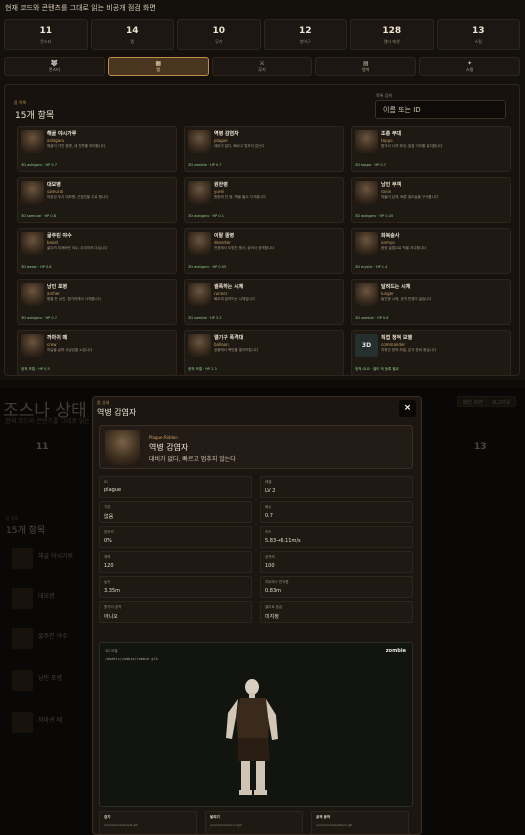 The height and width of the screenshot is (835, 525). I want to click on stat-field: 원거리 공격 아니오, so click(175, 612).